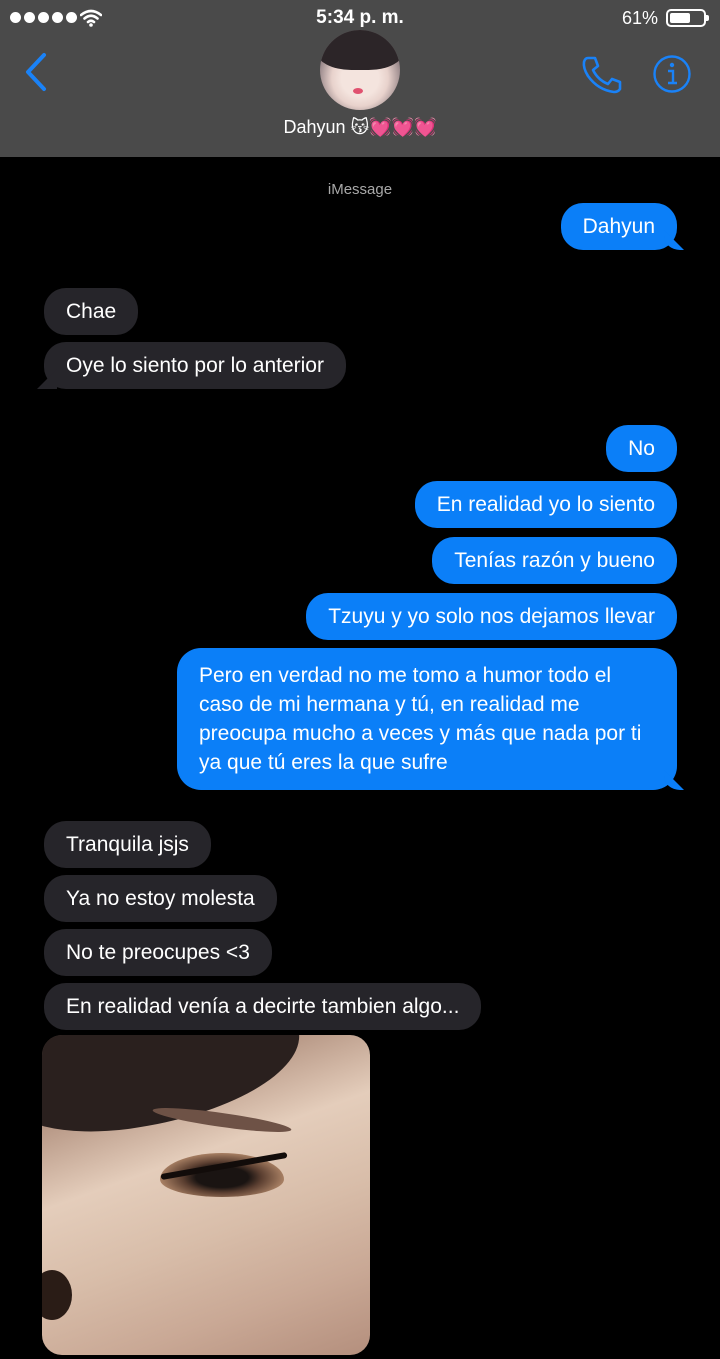 The width and height of the screenshot is (720, 1359). Describe the element at coordinates (687, 18) in the screenshot. I see `battery-icon` at that location.